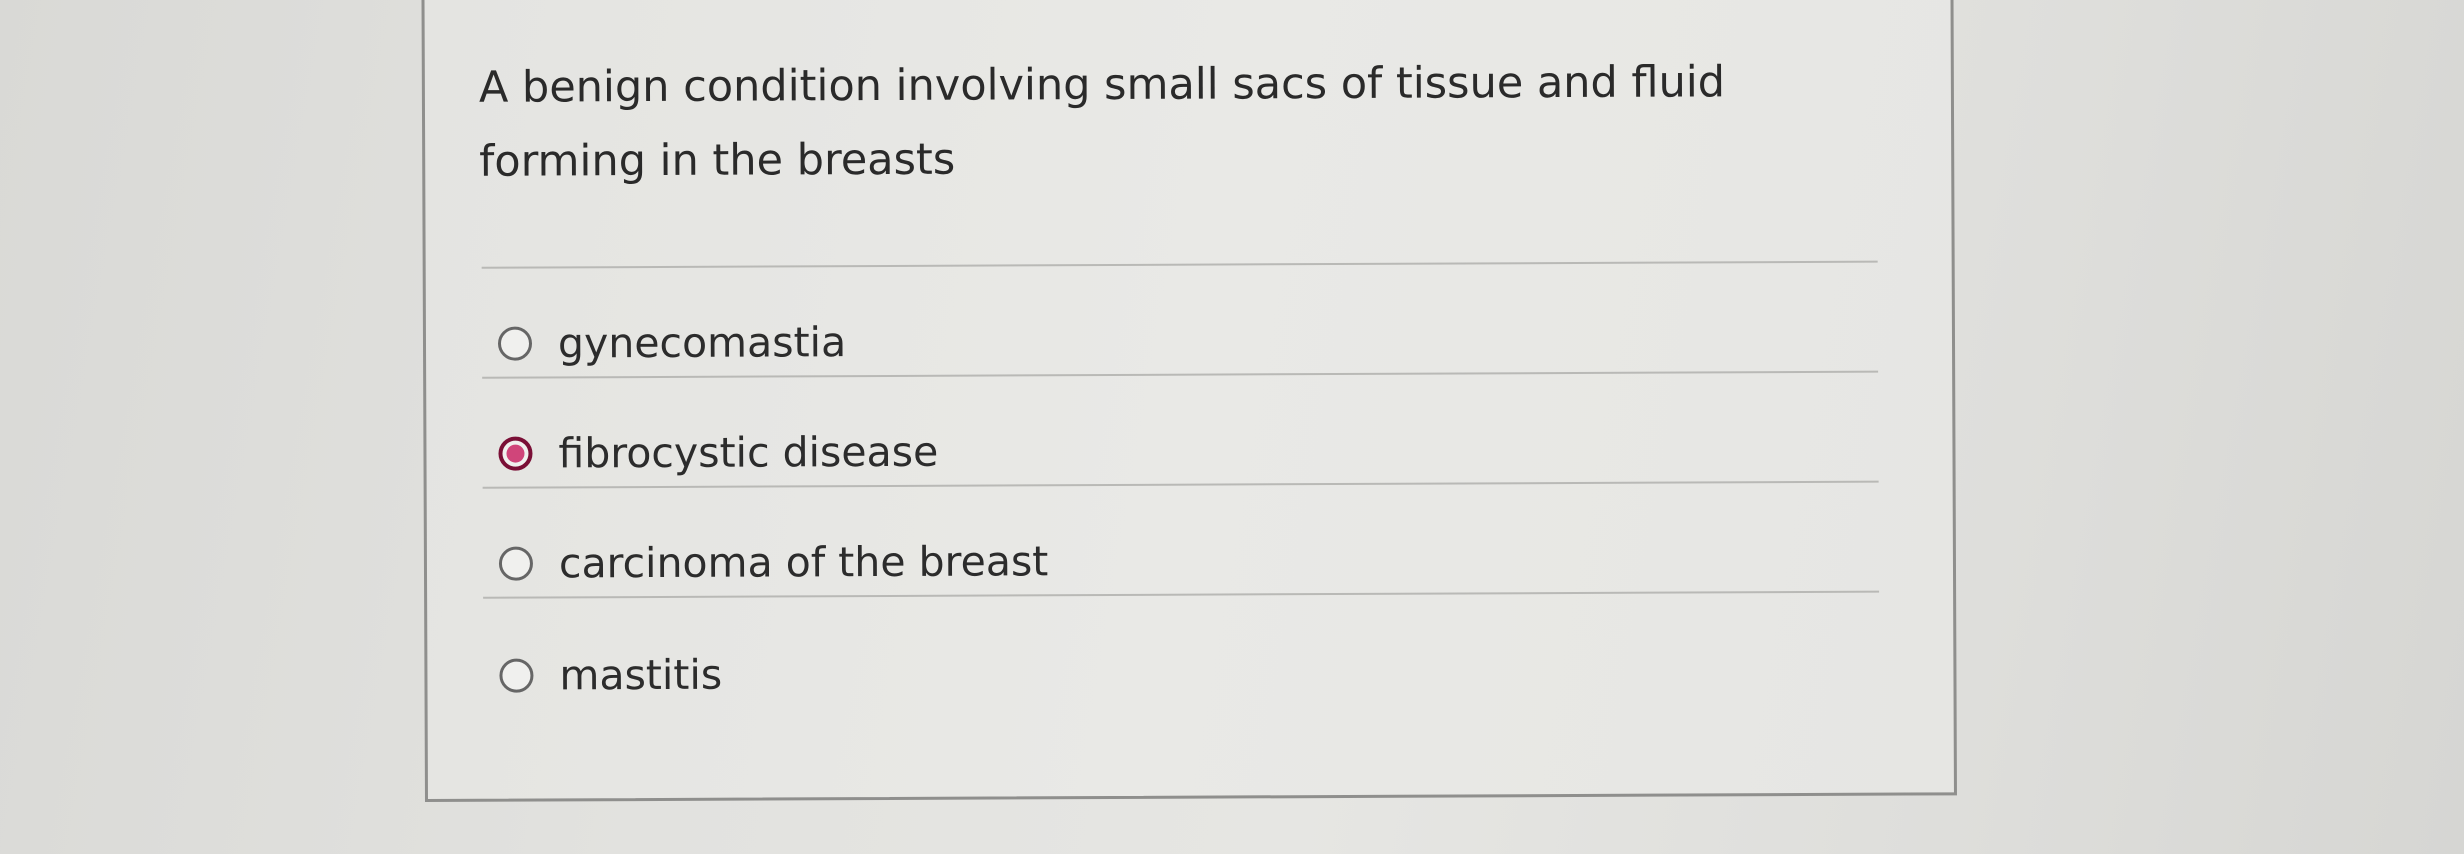 This screenshot has height=854, width=2464. I want to click on option-label: mastitis, so click(641, 675).